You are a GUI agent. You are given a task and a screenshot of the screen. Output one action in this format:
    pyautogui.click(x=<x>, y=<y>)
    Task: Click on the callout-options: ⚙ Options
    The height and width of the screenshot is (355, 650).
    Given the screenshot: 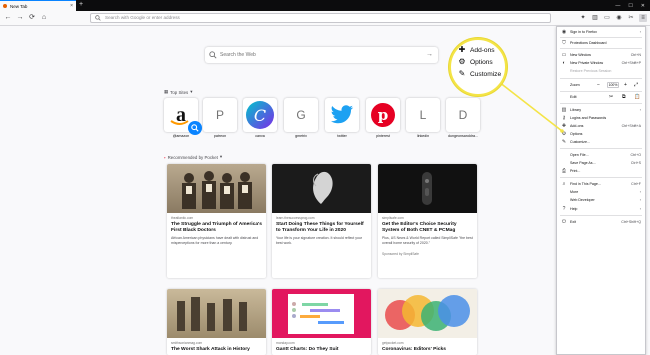 What is the action you would take?
    pyautogui.click(x=475, y=61)
    